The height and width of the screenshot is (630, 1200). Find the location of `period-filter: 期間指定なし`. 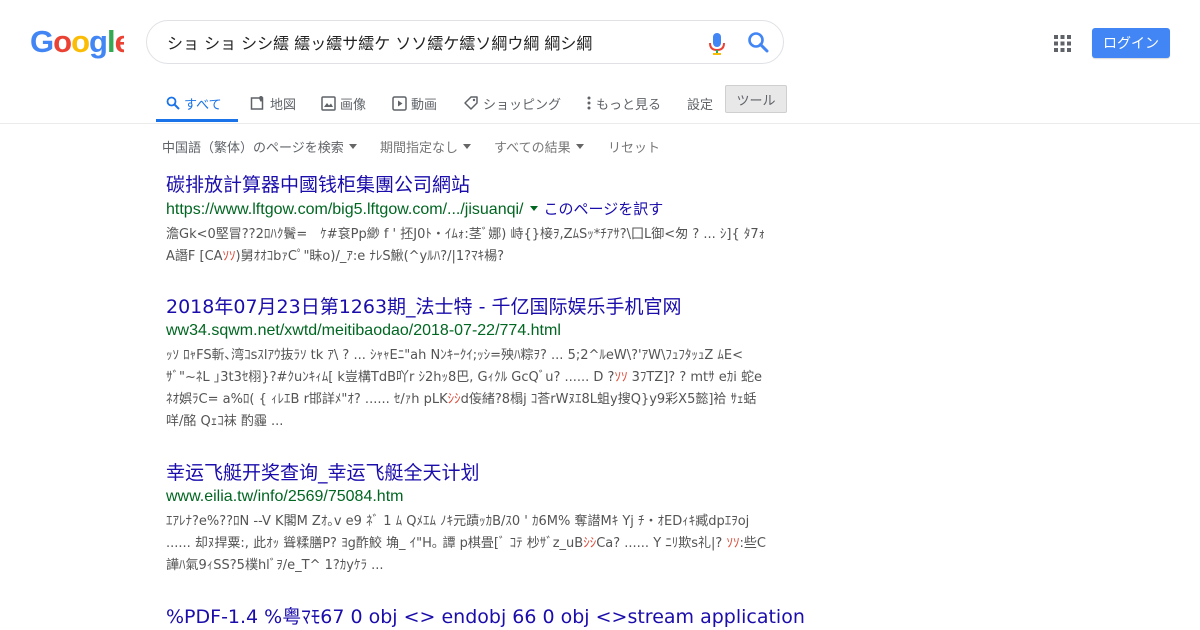

period-filter: 期間指定なし is located at coordinates (426, 146).